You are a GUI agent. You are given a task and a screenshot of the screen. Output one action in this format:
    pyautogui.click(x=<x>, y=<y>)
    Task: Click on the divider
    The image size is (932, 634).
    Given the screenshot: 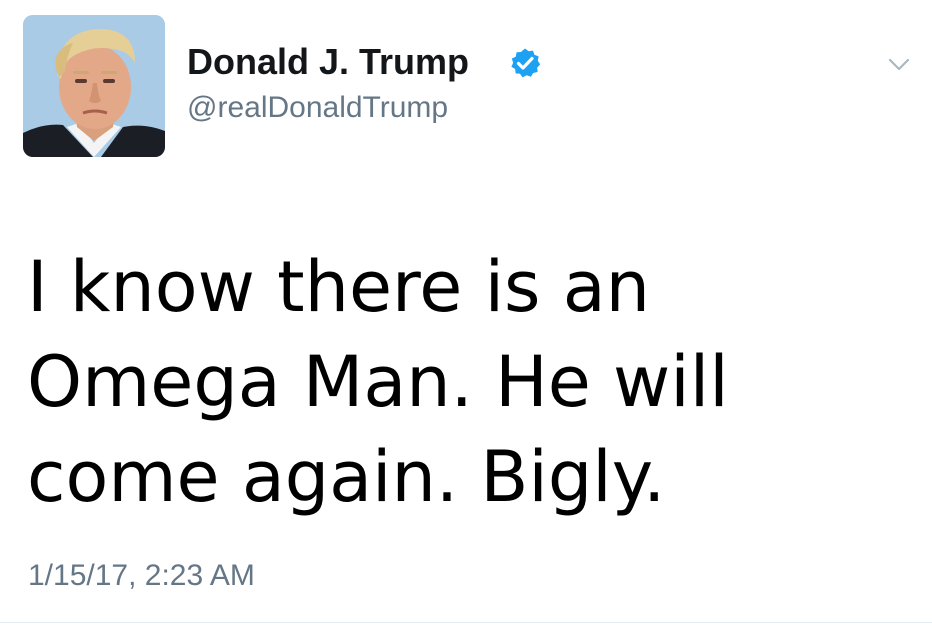 What is the action you would take?
    pyautogui.click(x=466, y=622)
    